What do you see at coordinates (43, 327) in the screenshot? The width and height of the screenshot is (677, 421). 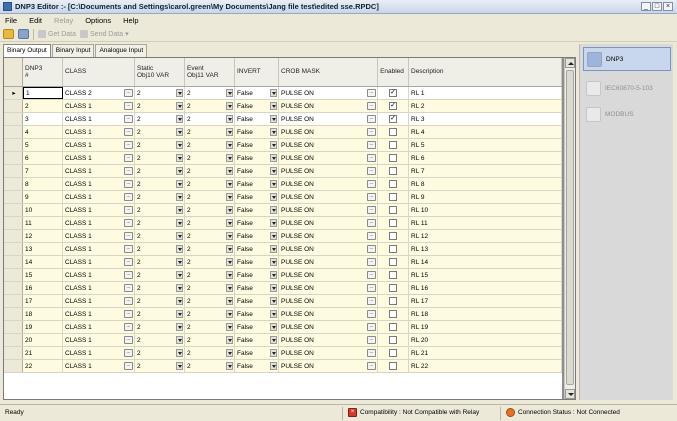 I see `dnp3-number-cell: 19` at bounding box center [43, 327].